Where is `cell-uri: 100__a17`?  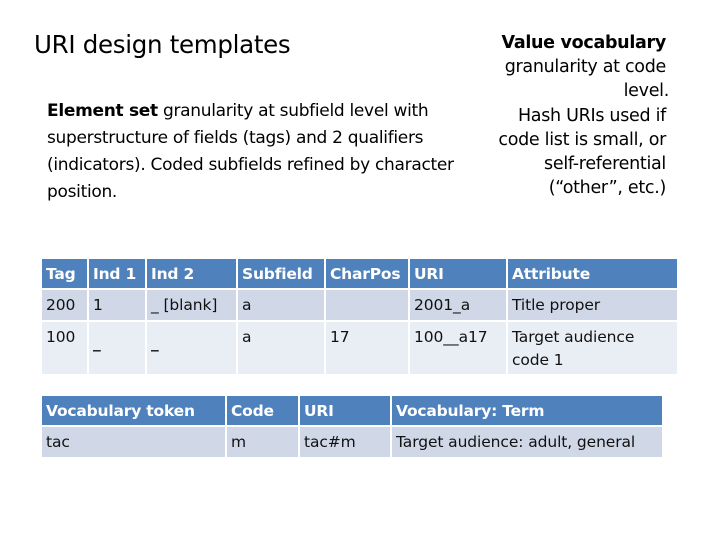
cell-uri: 100__a17 is located at coordinates (458, 348).